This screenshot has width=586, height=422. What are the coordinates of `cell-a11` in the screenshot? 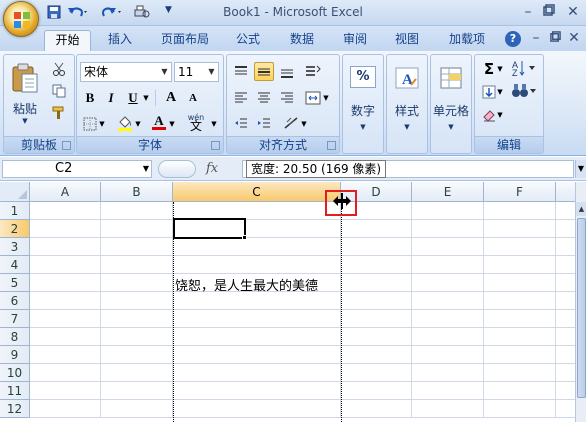 It's located at (65, 391).